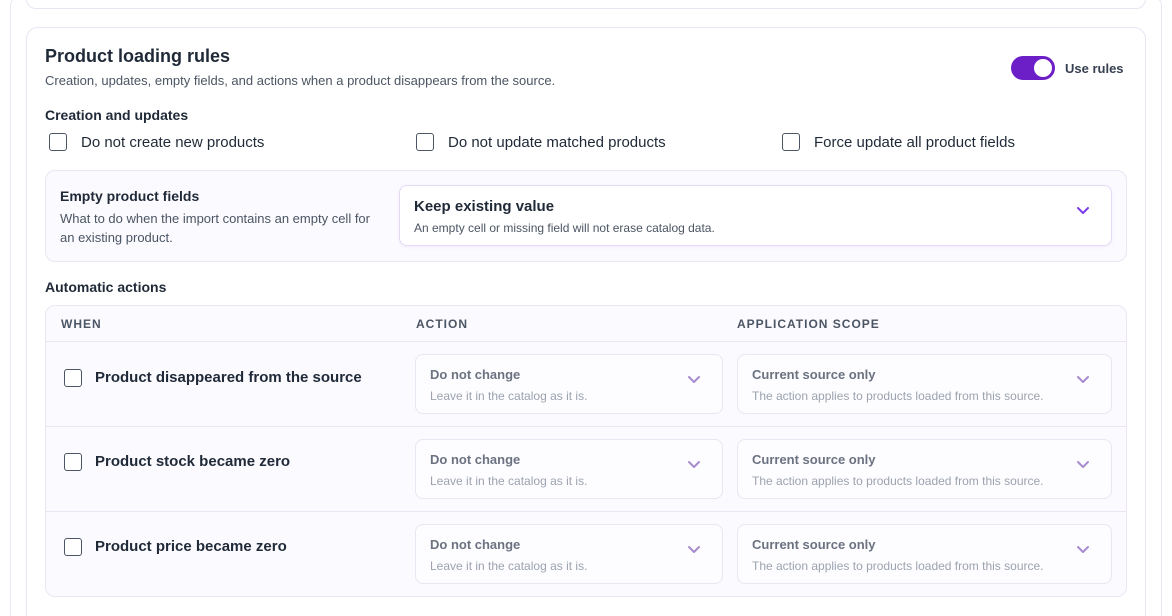 This screenshot has height=616, width=1172. I want to click on row-checkbox-stock-zero, so click(73, 462).